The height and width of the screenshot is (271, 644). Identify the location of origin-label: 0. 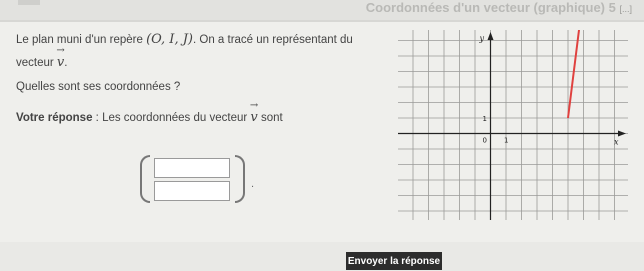
(485, 141).